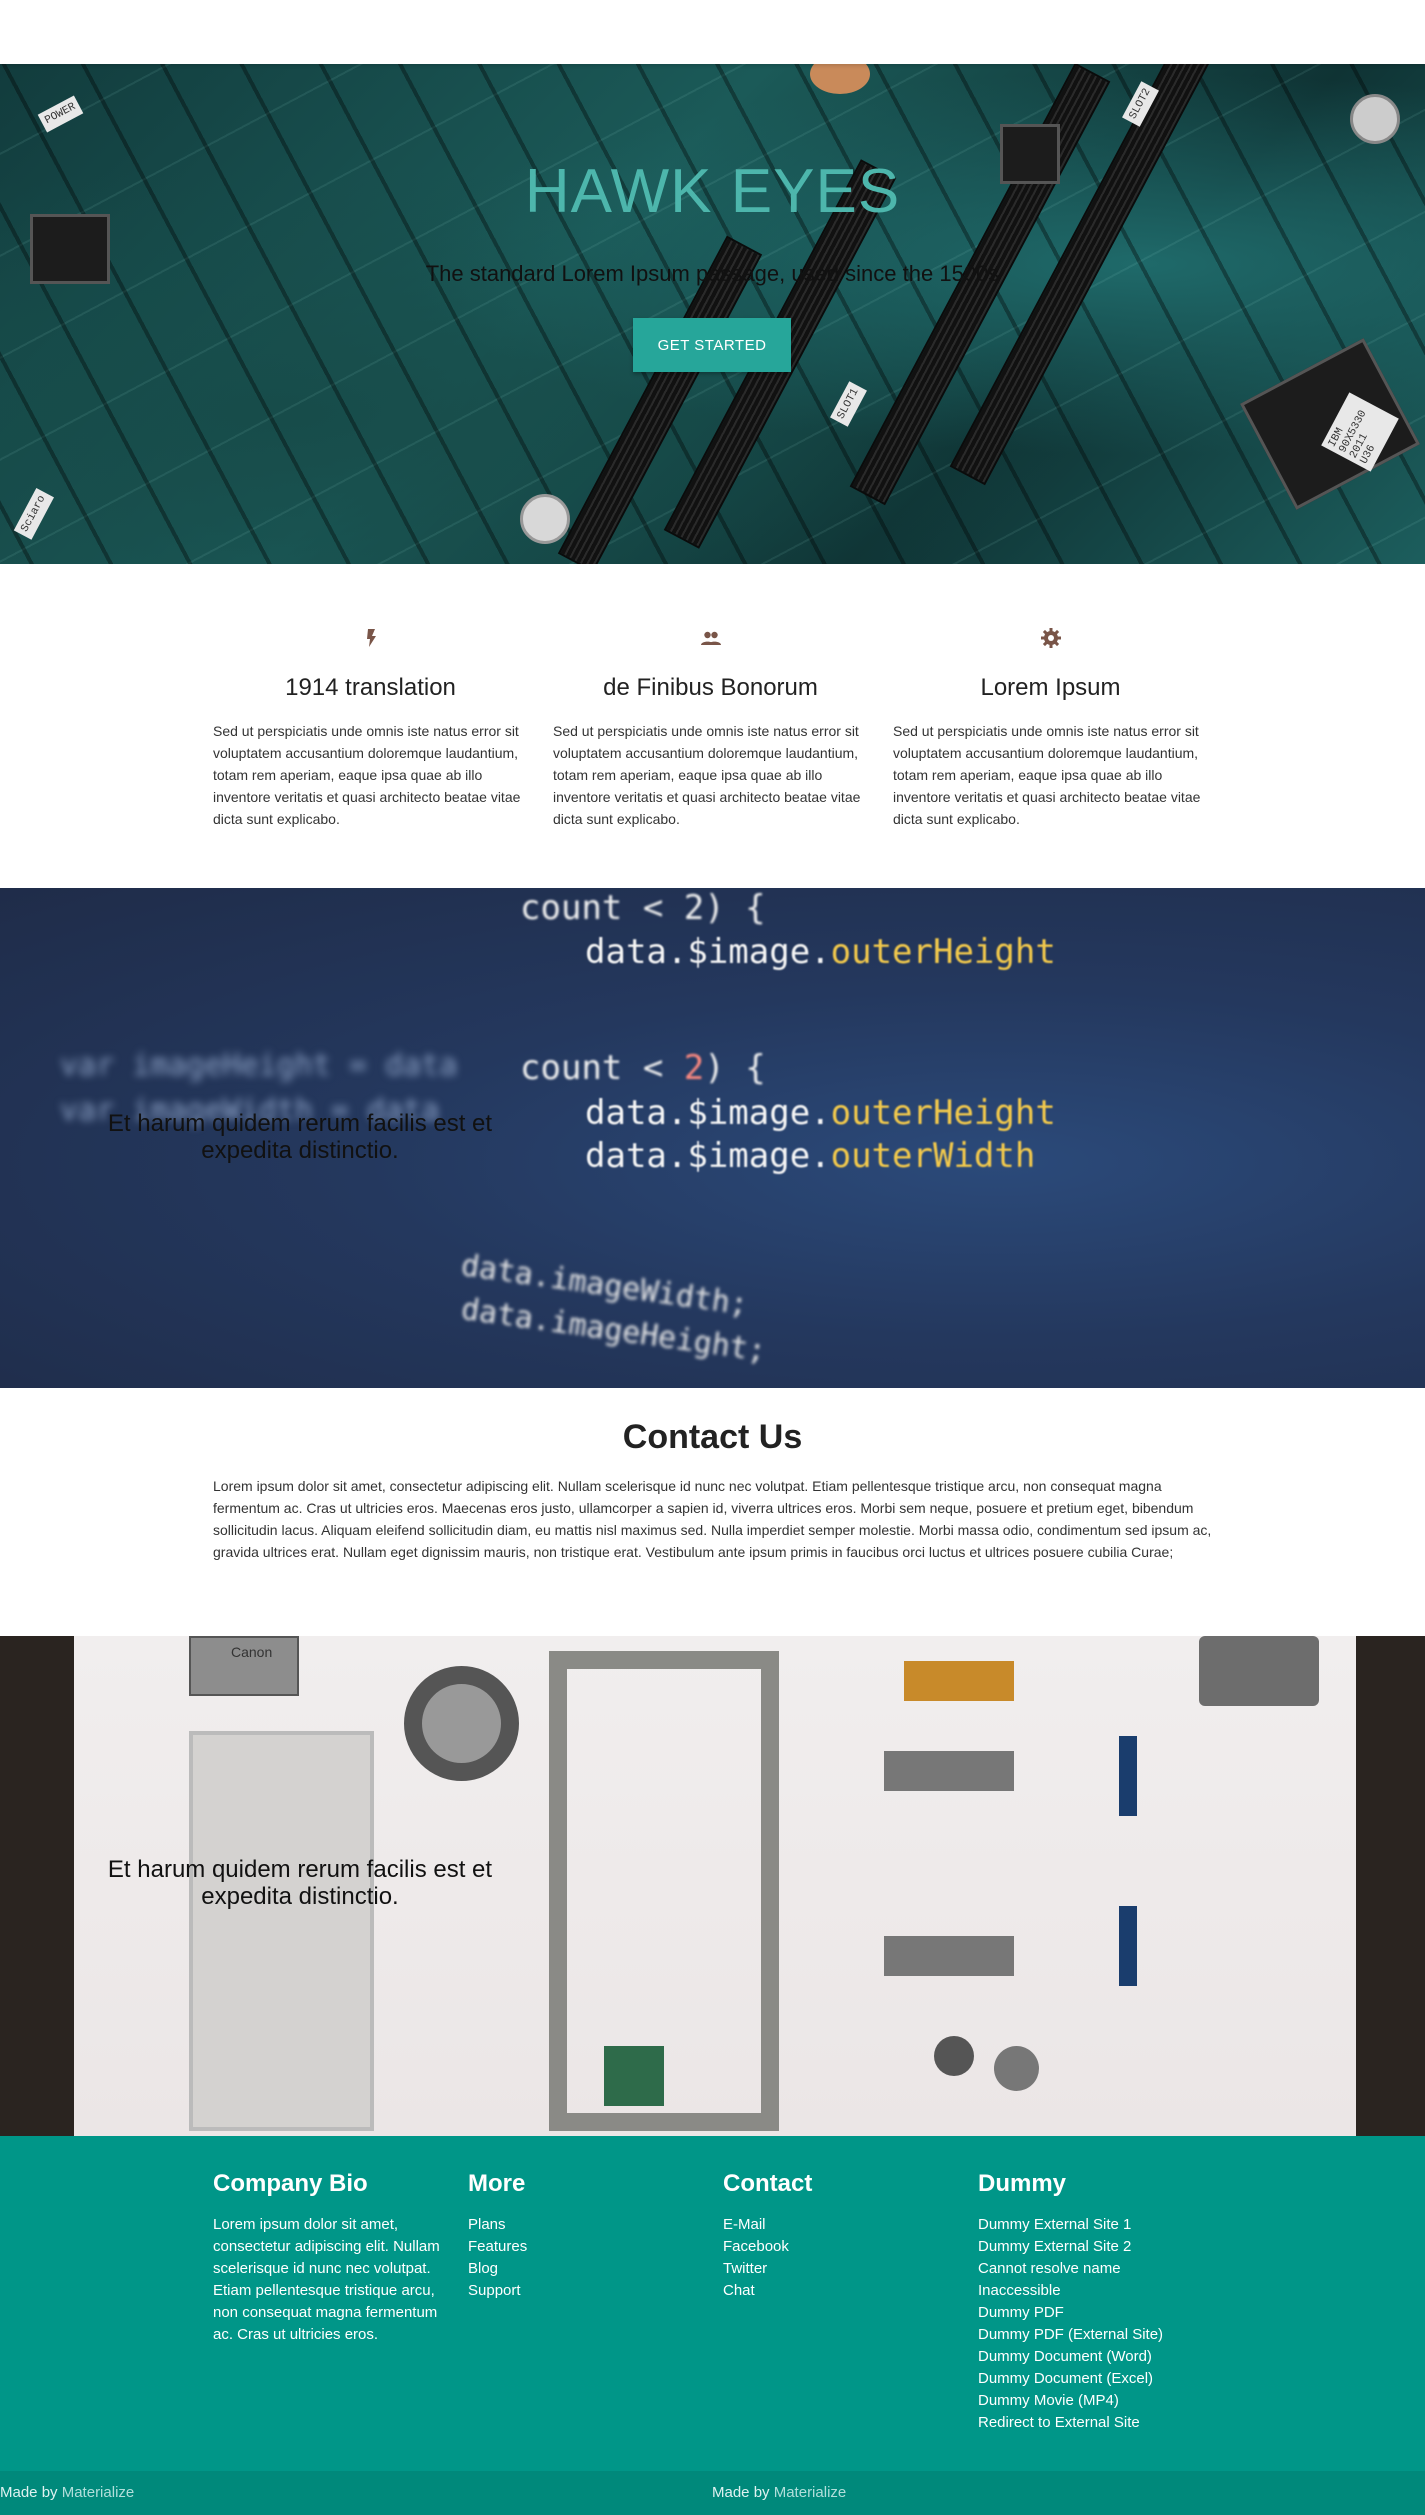 This screenshot has width=1425, height=2515. I want to click on camera-top-decor, so click(1259, 1671).